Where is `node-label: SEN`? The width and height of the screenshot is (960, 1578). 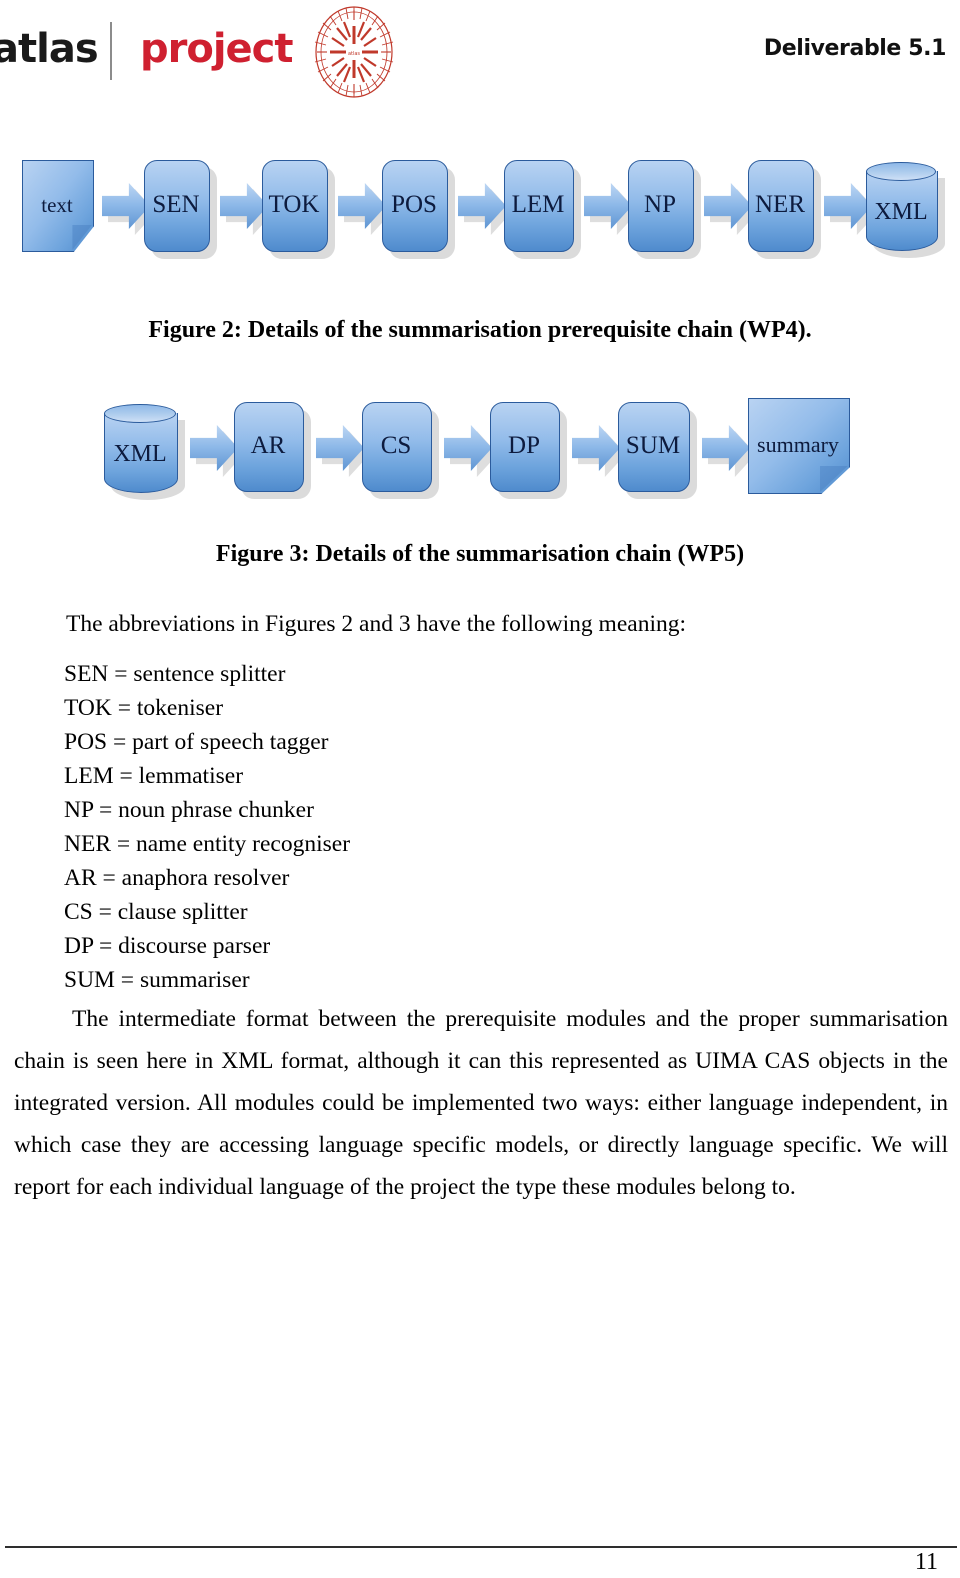
node-label: SEN is located at coordinates (176, 204).